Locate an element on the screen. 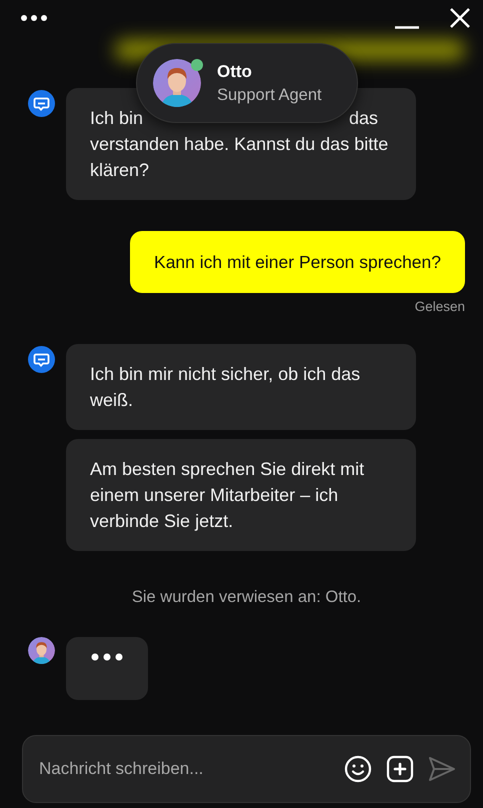 The image size is (483, 808). message-text: das is located at coordinates (363, 118).